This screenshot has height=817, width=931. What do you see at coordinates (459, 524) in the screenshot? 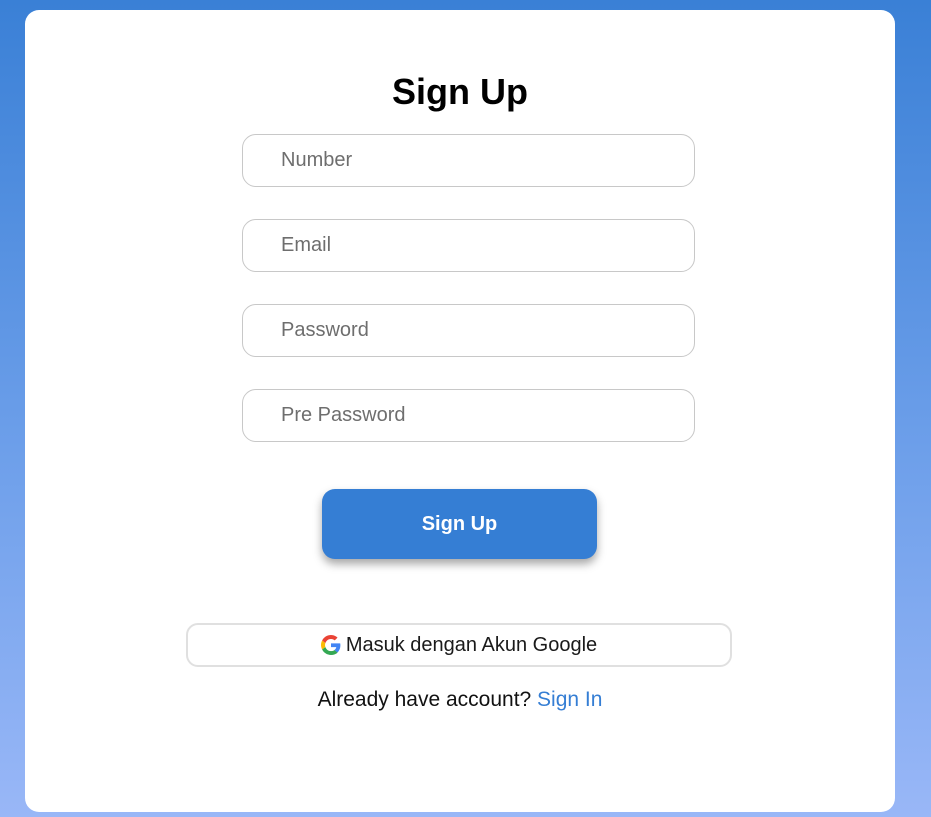
I see `signup-button: Sign Up` at bounding box center [459, 524].